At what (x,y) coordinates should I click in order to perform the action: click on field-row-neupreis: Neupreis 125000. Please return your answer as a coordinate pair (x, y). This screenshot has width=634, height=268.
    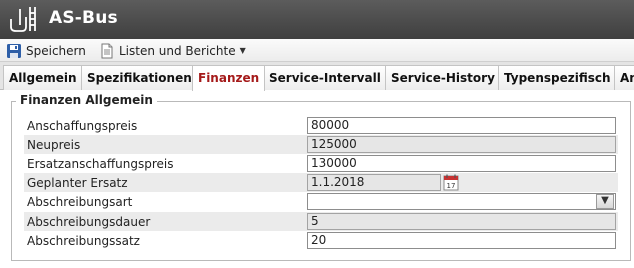
    Looking at the image, I should click on (321, 144).